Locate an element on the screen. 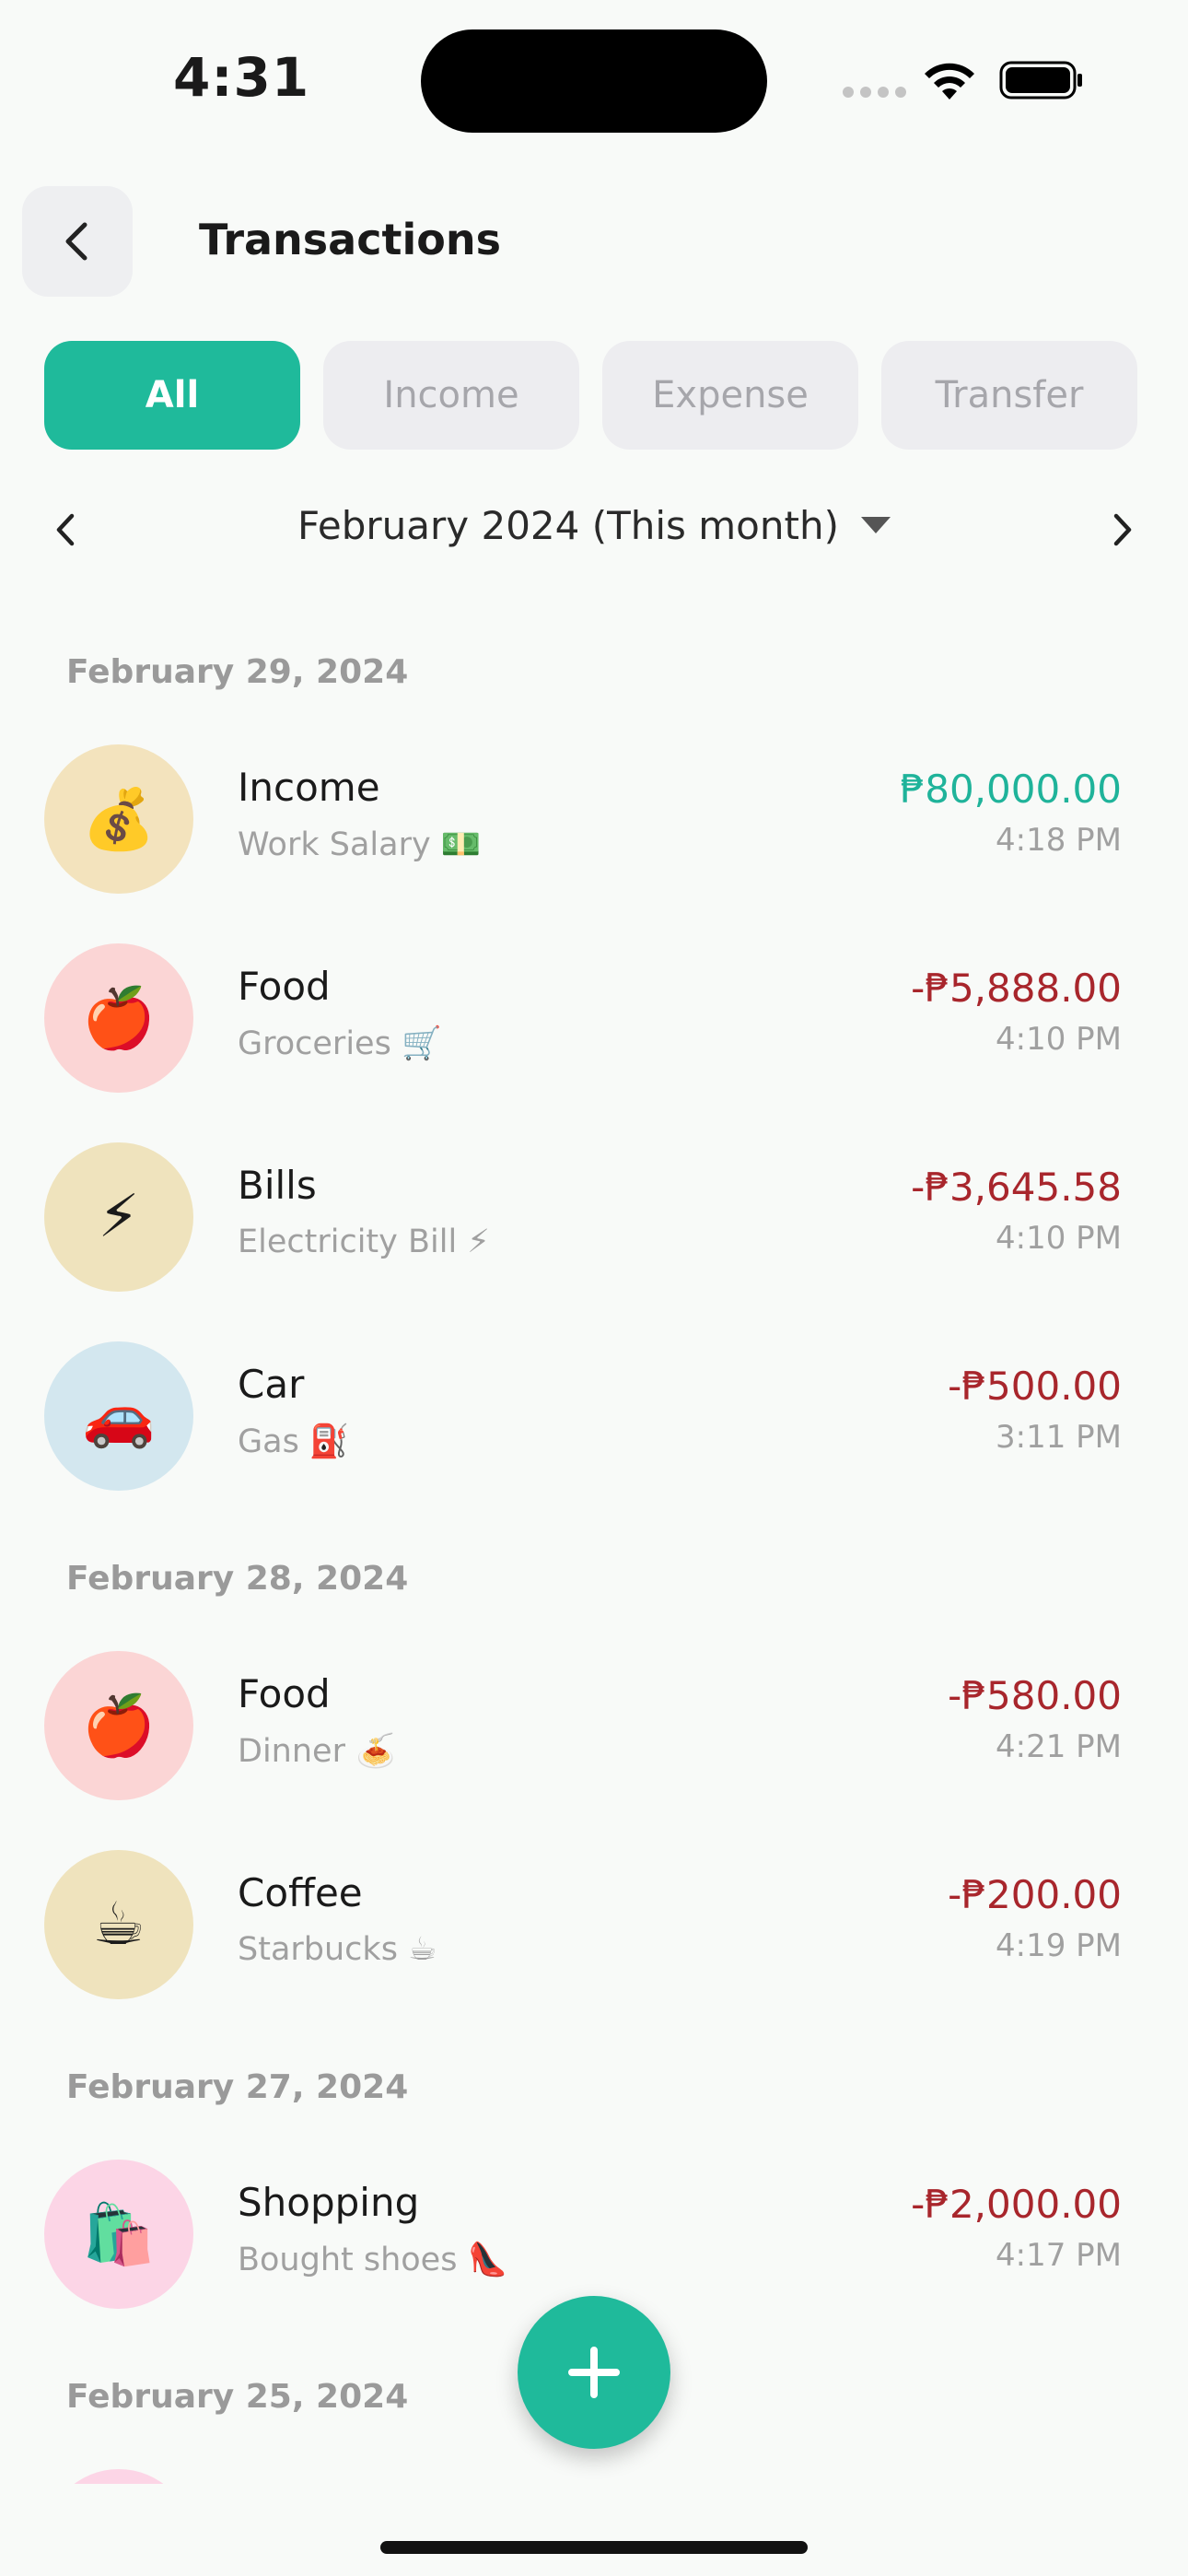 The width and height of the screenshot is (1188, 2576). transaction-amount: -₱5,888.00 is located at coordinates (1016, 989).